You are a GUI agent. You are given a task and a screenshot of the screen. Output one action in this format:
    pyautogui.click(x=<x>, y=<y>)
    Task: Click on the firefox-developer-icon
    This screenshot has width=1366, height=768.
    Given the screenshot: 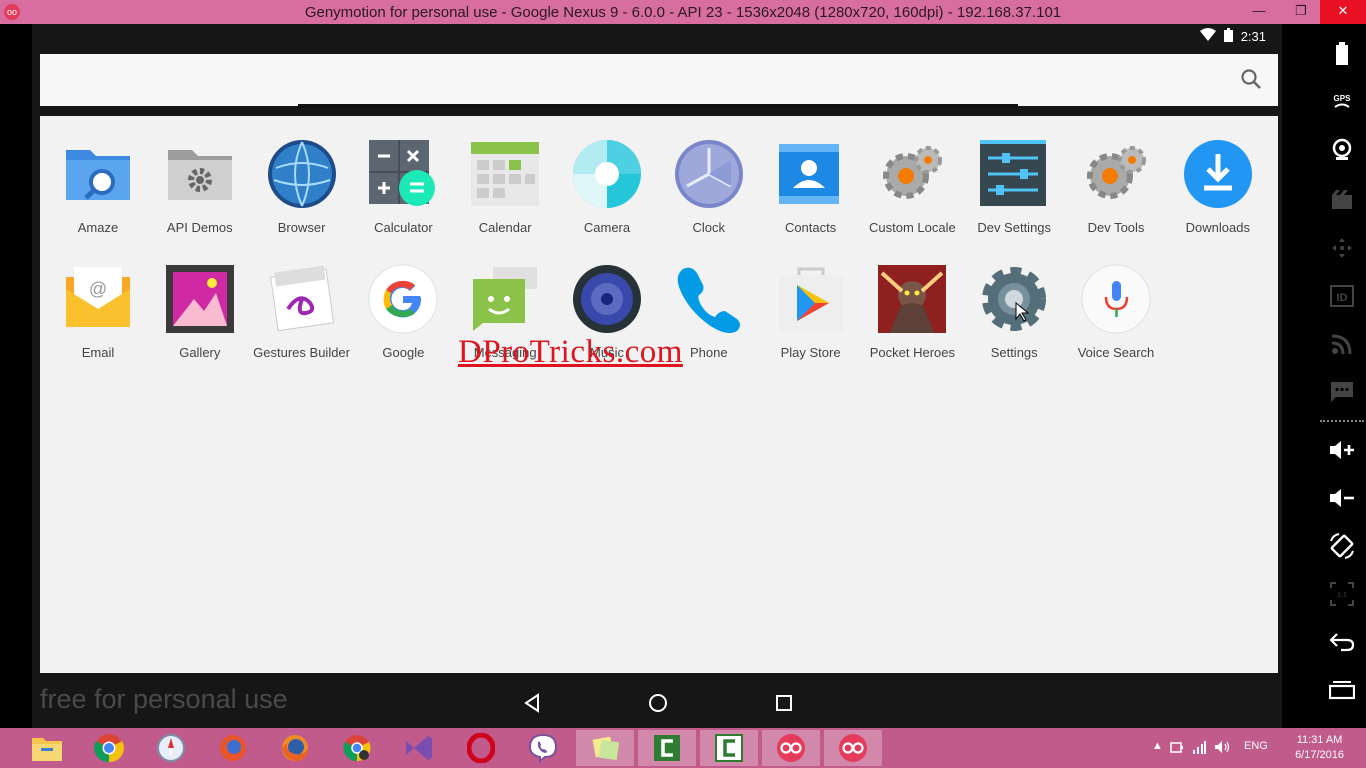 What is the action you would take?
    pyautogui.click(x=233, y=748)
    